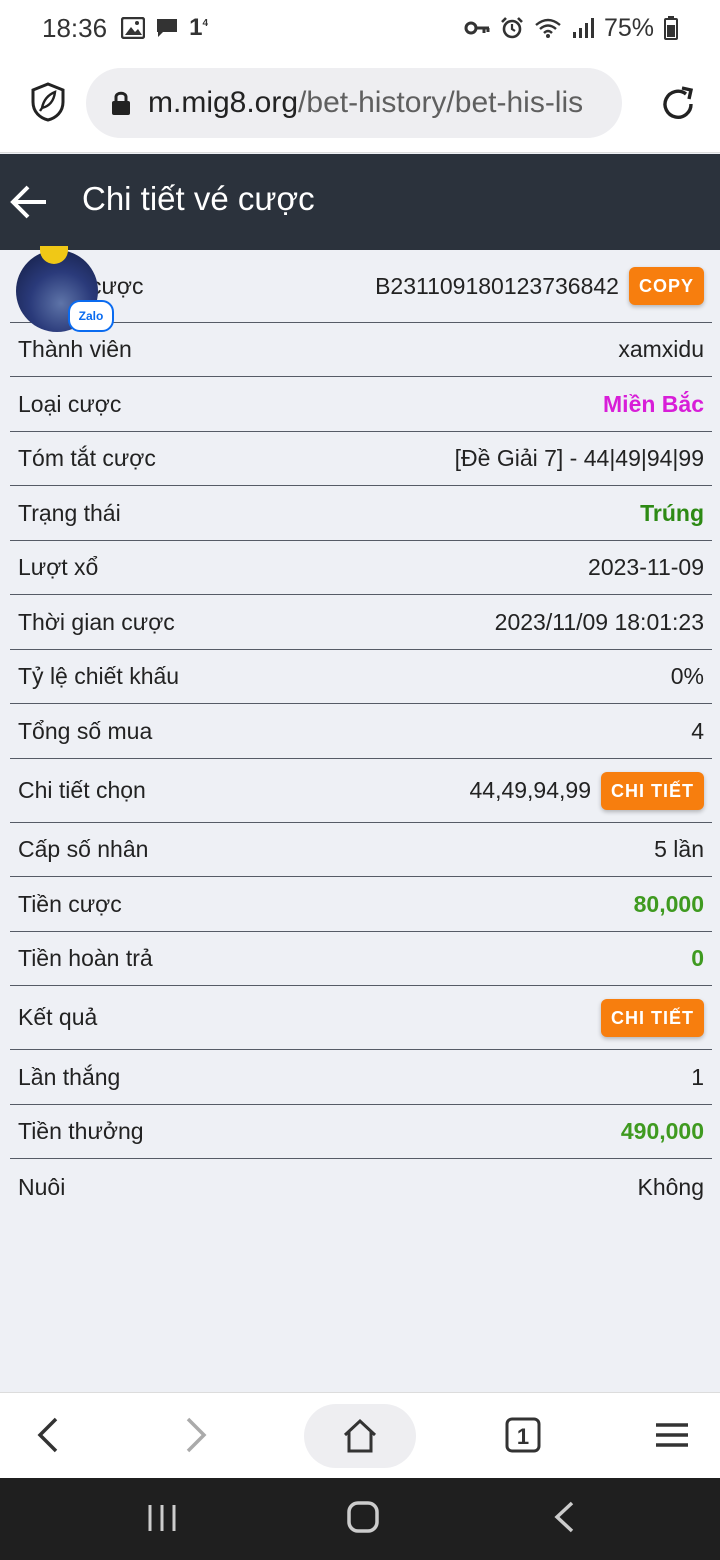 The width and height of the screenshot is (720, 1560). Describe the element at coordinates (361, 1018) in the screenshot. I see `row-result: Kết quả CHI TIẾT` at that location.